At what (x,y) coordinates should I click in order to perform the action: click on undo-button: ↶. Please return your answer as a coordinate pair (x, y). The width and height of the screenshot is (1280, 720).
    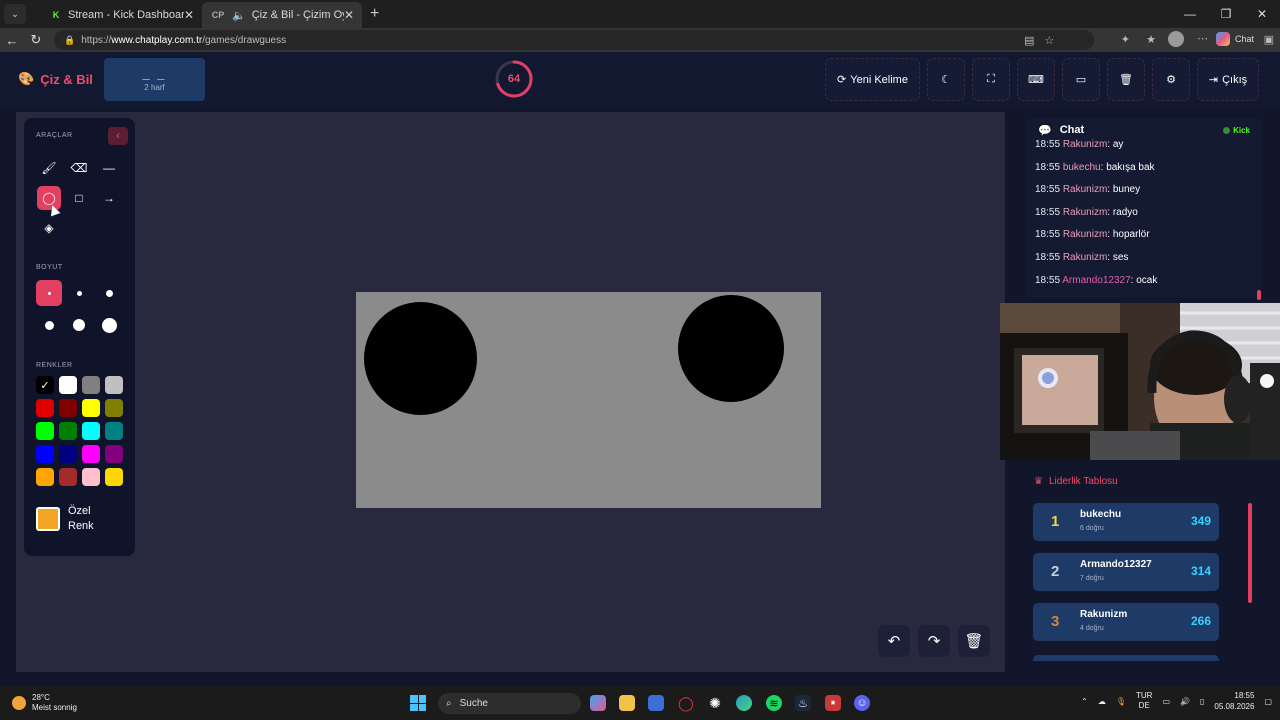
    Looking at the image, I should click on (894, 641).